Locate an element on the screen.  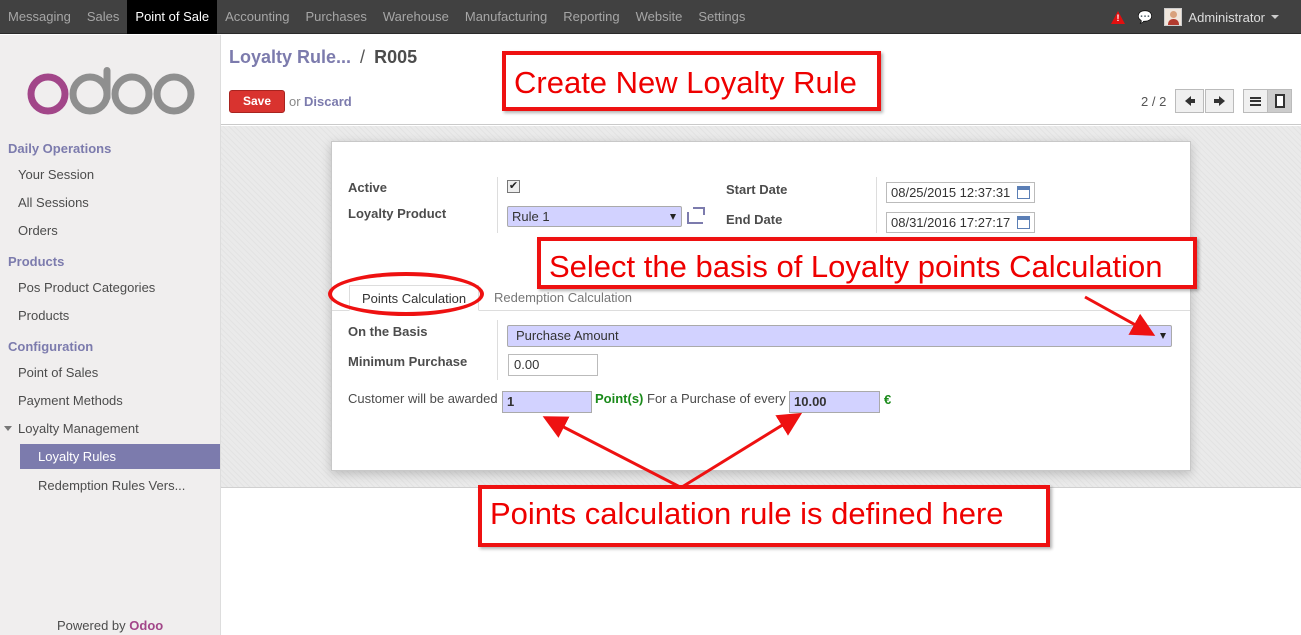
end-date-label: End Date is located at coordinates (754, 219).